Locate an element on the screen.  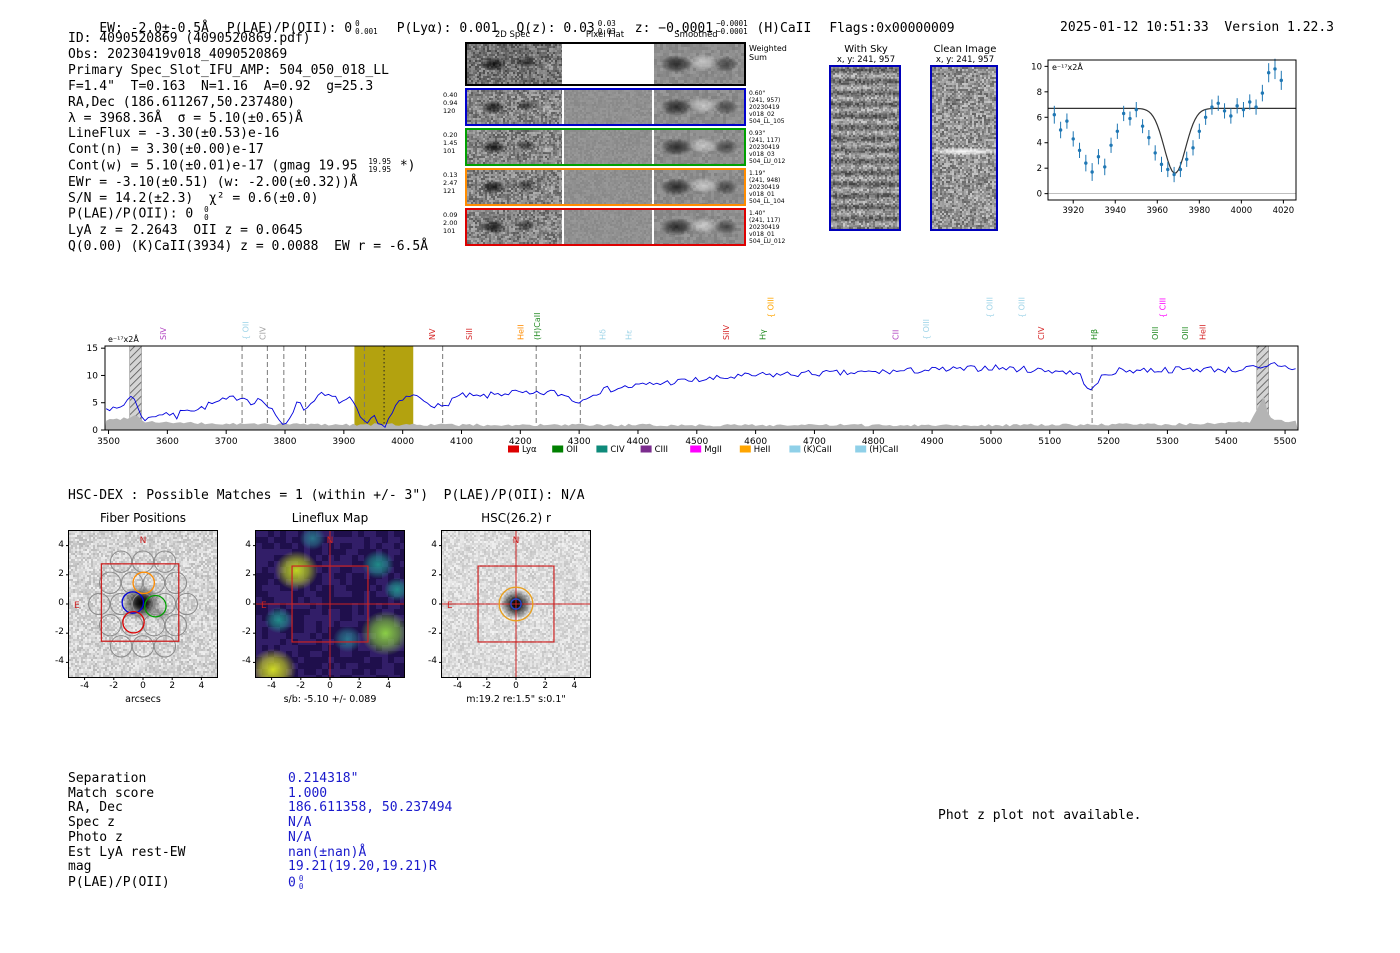
spec2d-title-2dspec: 2D Spec is located at coordinates (512, 35).